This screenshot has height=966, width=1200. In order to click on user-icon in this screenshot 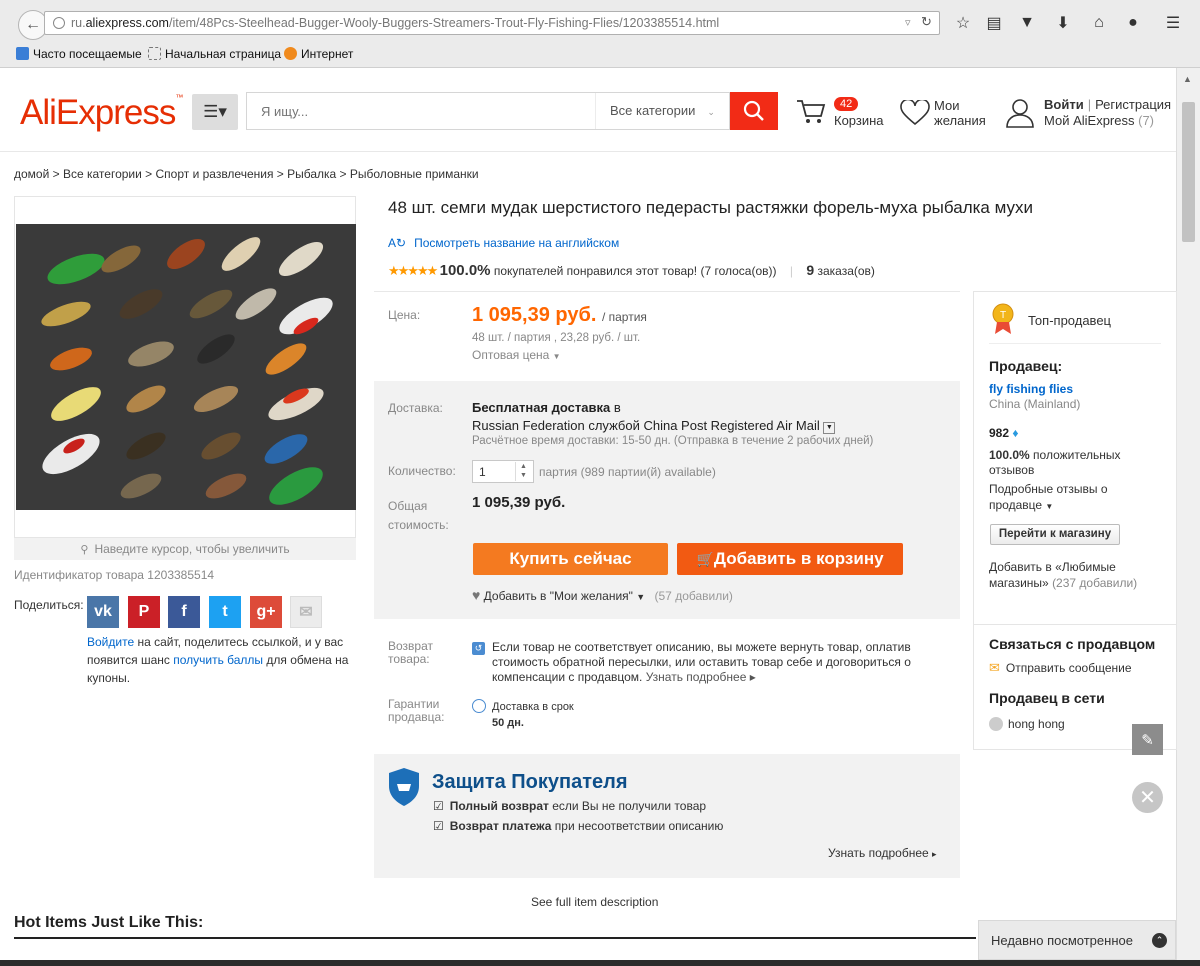, I will do `click(1020, 113)`.